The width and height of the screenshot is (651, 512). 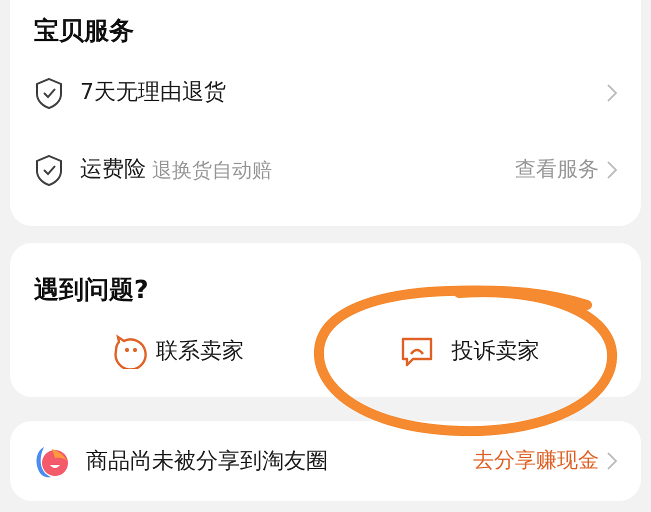 What do you see at coordinates (200, 352) in the screenshot?
I see `action-label: 联系卖家` at bounding box center [200, 352].